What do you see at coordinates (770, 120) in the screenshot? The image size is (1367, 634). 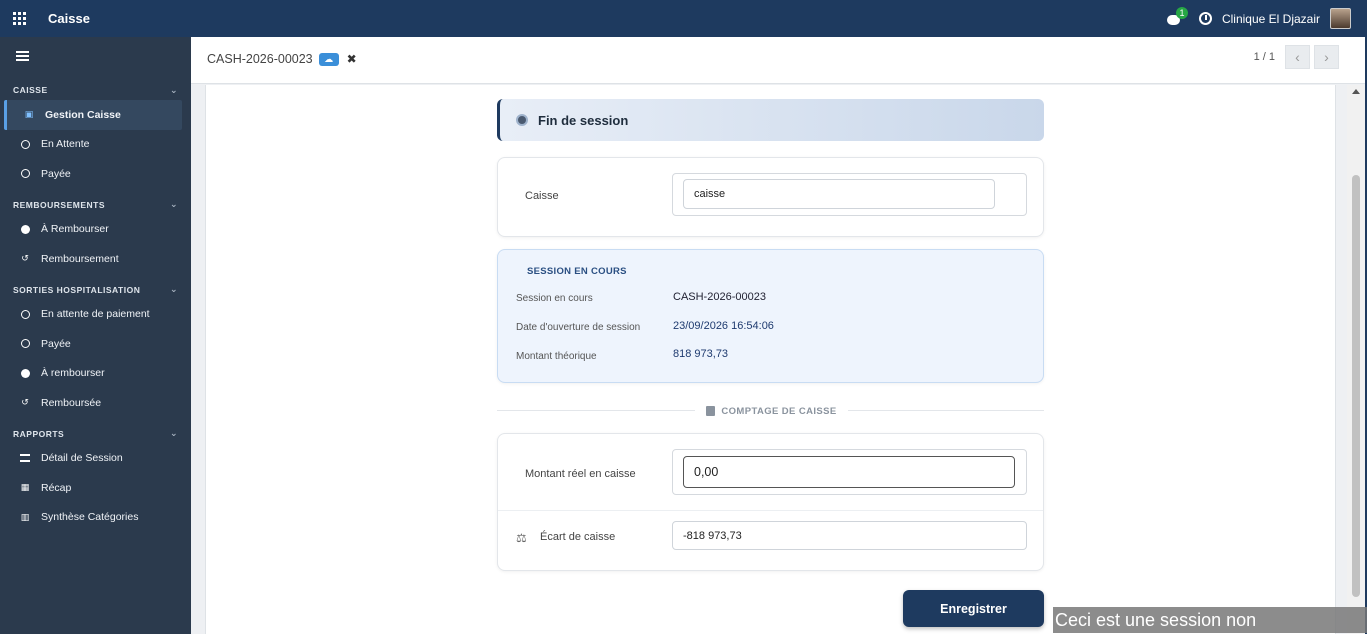 I see `fin-session-header: Fin de session` at bounding box center [770, 120].